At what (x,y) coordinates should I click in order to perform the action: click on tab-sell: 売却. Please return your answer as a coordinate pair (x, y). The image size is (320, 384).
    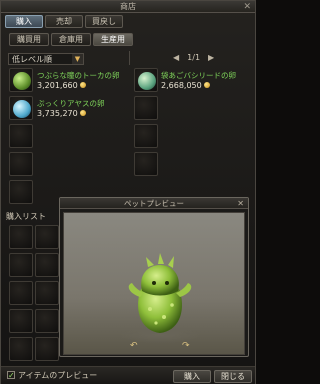
    Looking at the image, I should click on (64, 21).